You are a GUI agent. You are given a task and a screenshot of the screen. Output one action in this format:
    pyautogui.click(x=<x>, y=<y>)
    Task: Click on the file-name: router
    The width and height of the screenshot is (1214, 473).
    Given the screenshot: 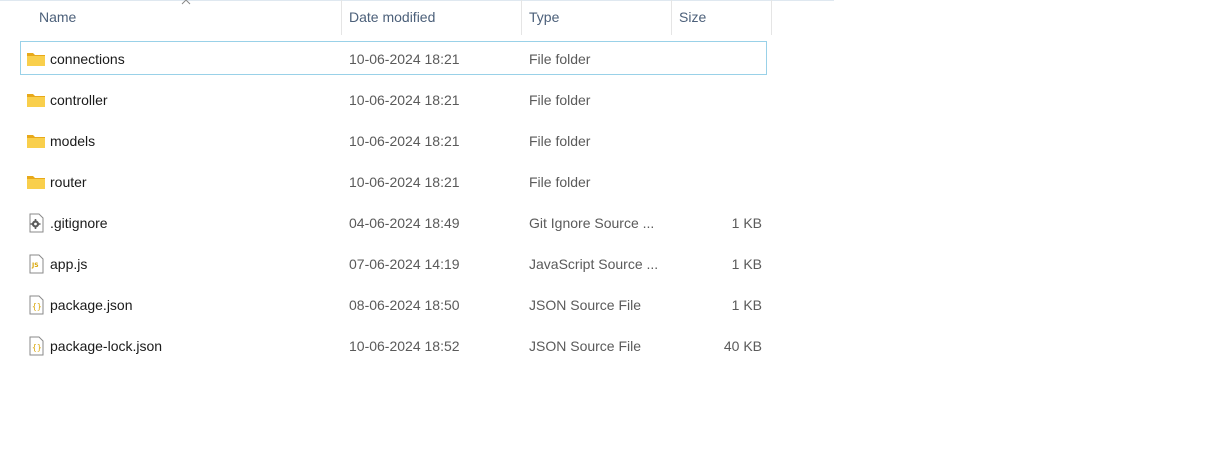 What is the action you would take?
    pyautogui.click(x=68, y=182)
    